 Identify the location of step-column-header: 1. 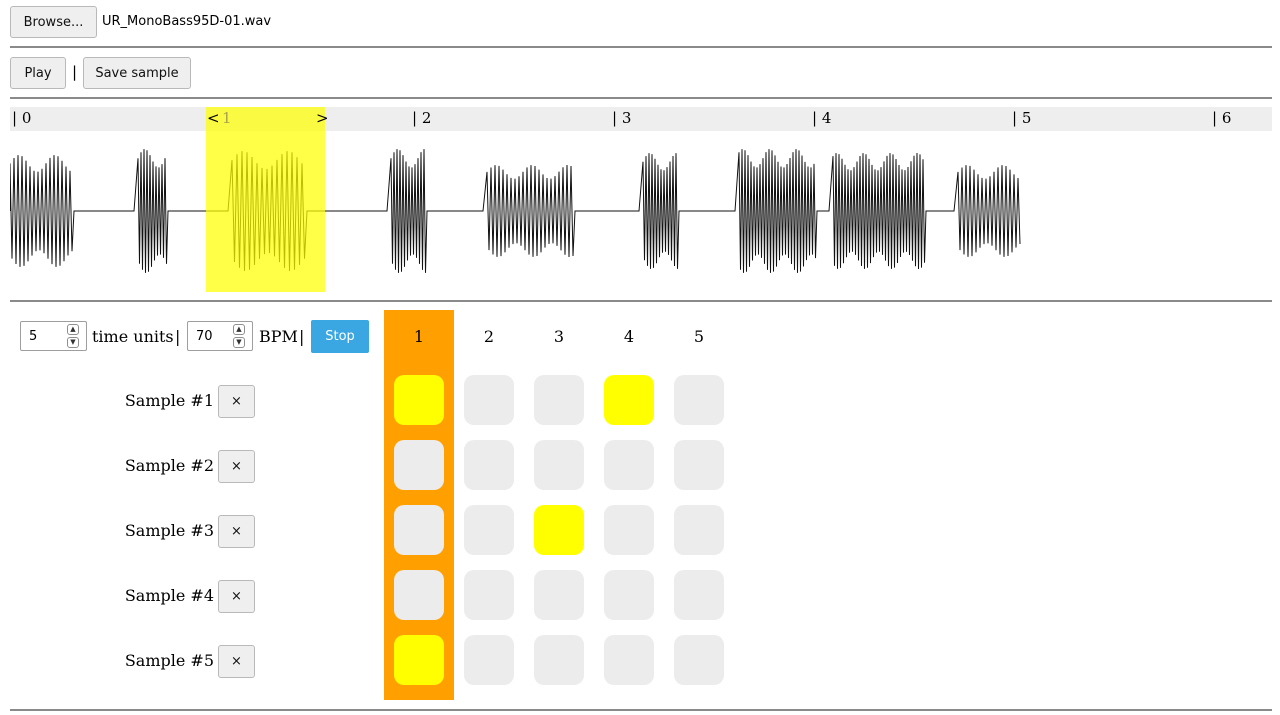
(419, 336).